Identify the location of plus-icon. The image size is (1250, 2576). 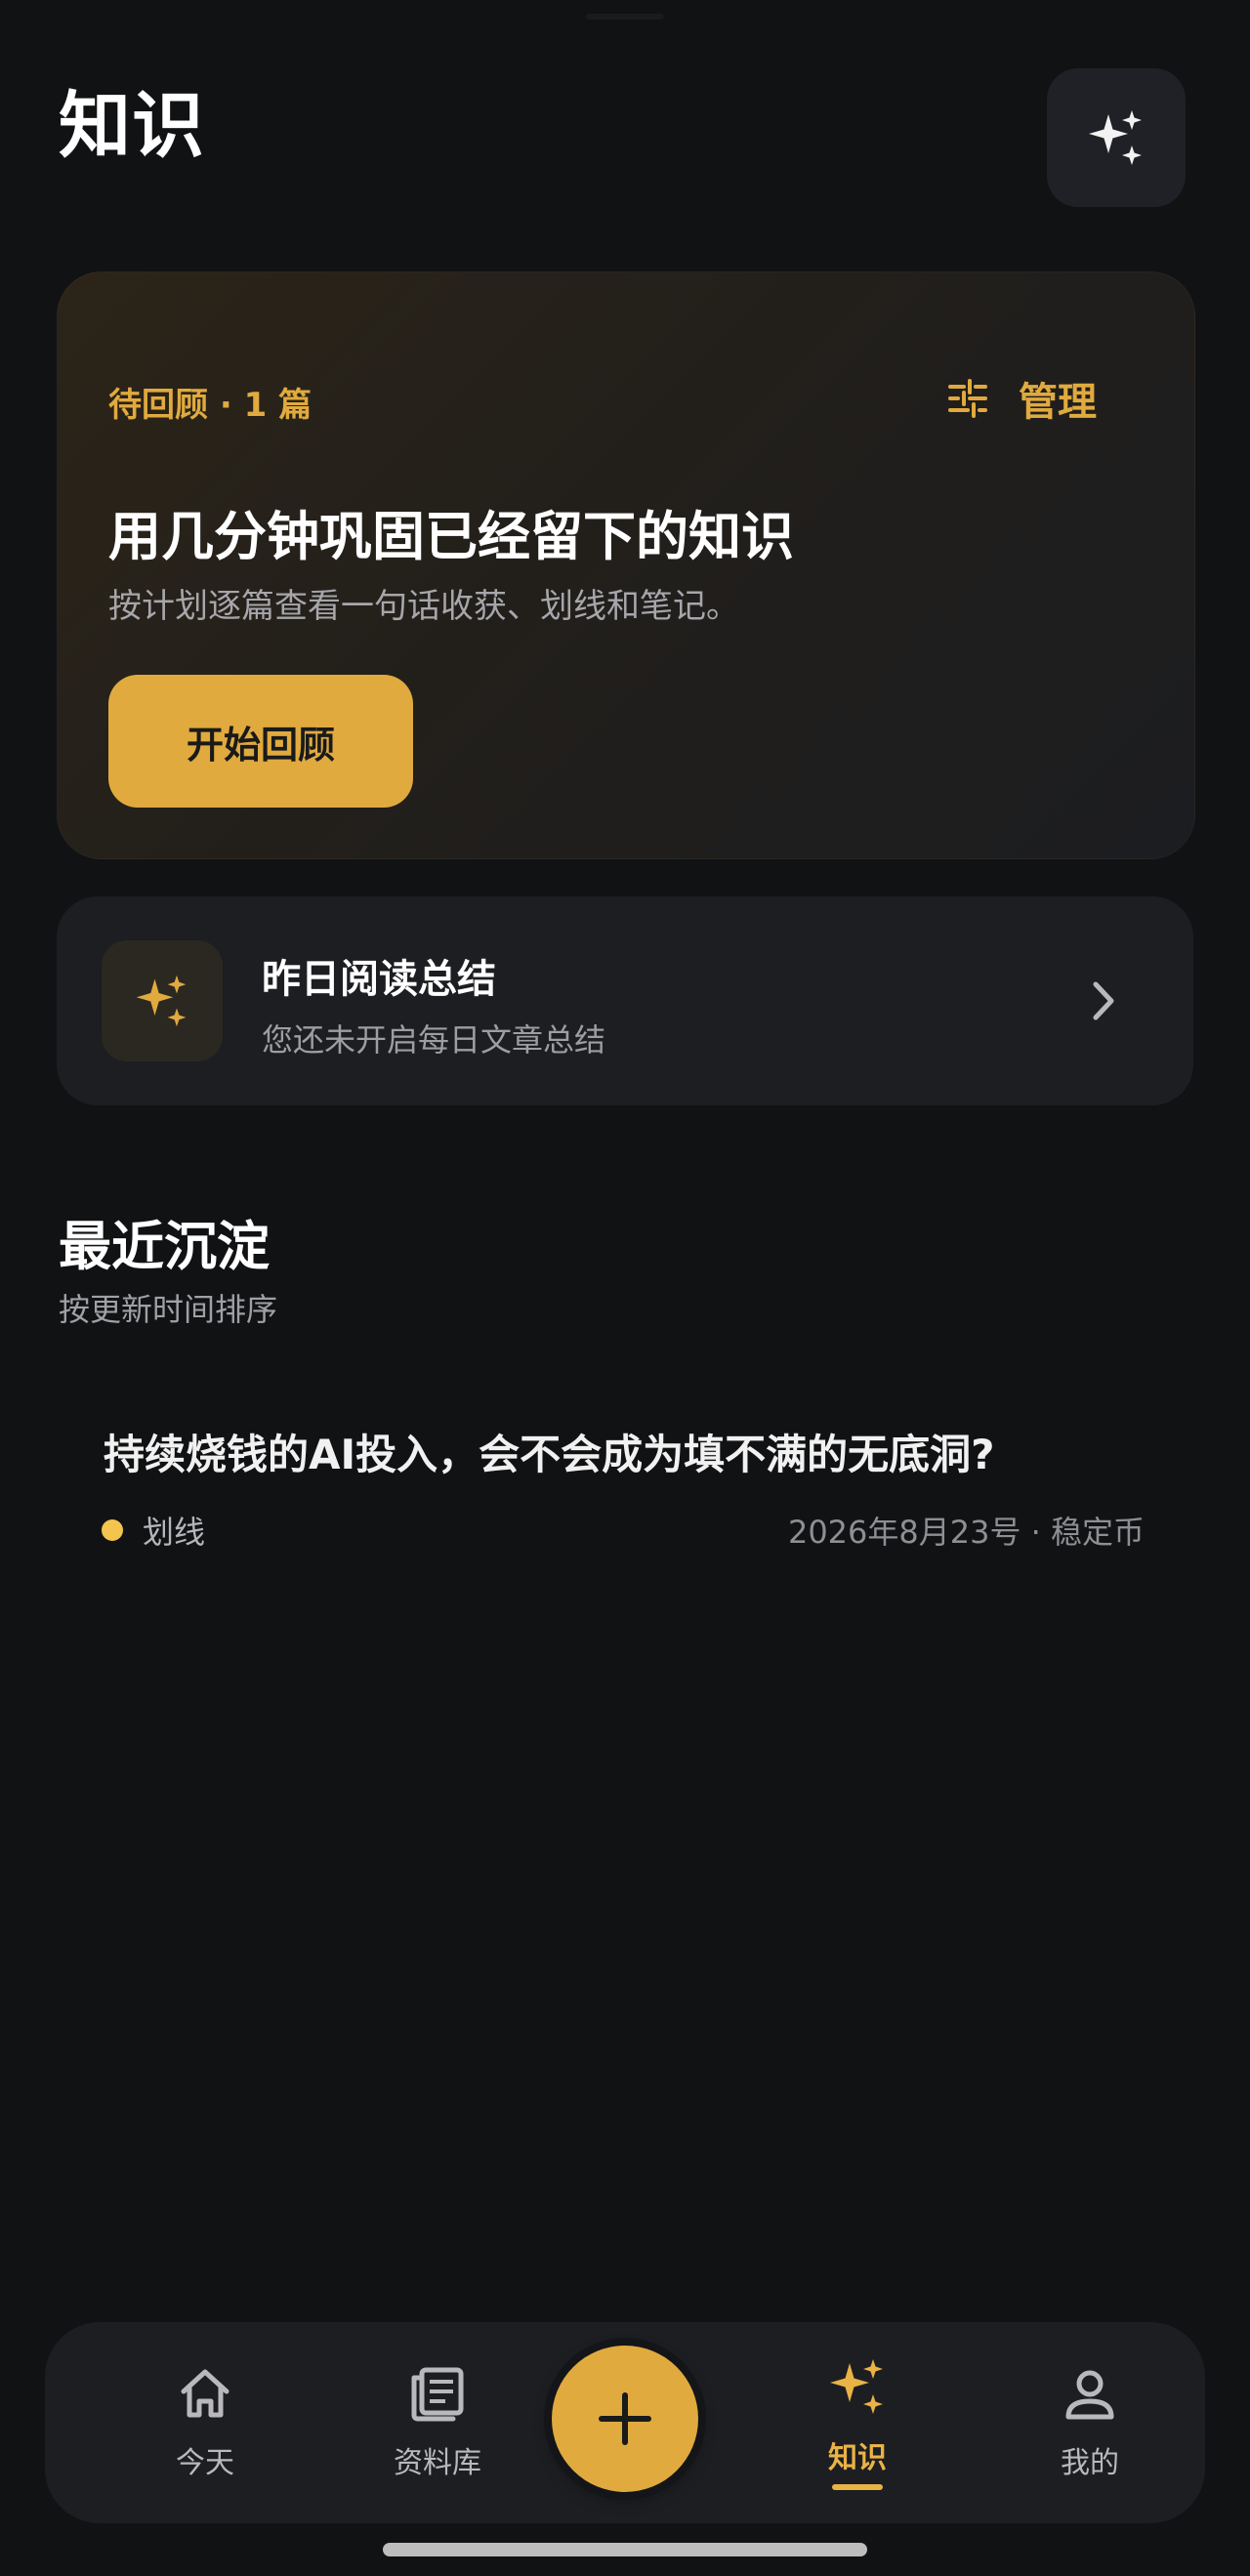
(625, 2418).